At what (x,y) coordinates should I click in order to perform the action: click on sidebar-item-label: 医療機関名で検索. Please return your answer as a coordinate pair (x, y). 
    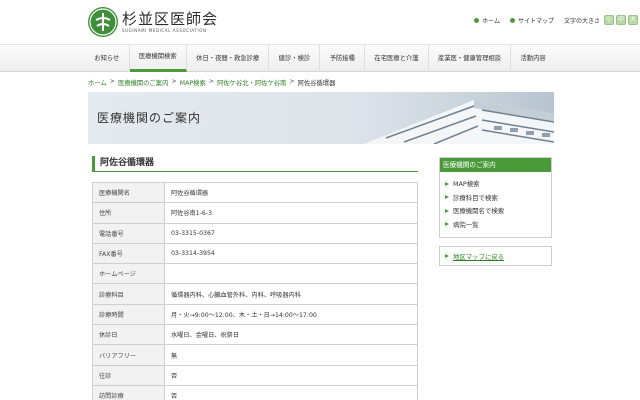
    Looking at the image, I should click on (479, 211).